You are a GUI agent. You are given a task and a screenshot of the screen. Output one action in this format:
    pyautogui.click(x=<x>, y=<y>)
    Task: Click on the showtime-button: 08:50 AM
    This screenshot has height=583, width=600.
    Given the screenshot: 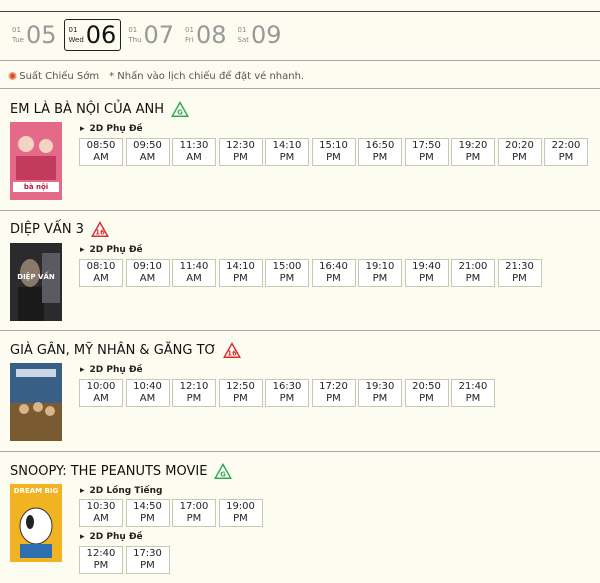 What is the action you would take?
    pyautogui.click(x=101, y=152)
    